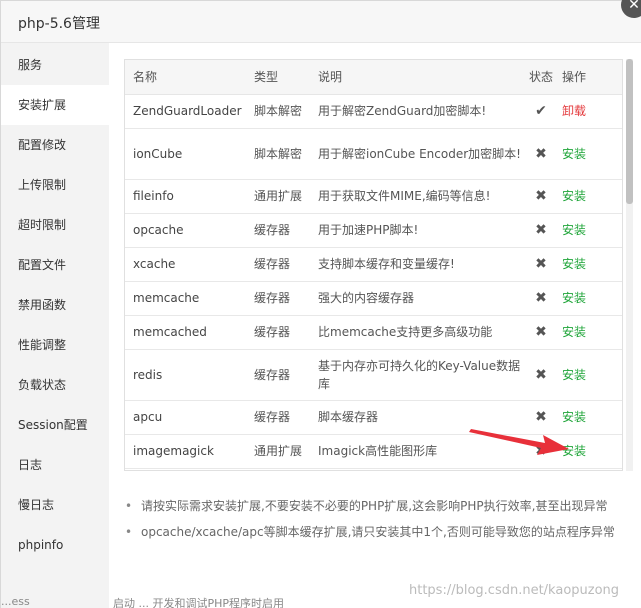 The width and height of the screenshot is (641, 608). I want to click on sidebar-item: 负载状态, so click(55, 385).